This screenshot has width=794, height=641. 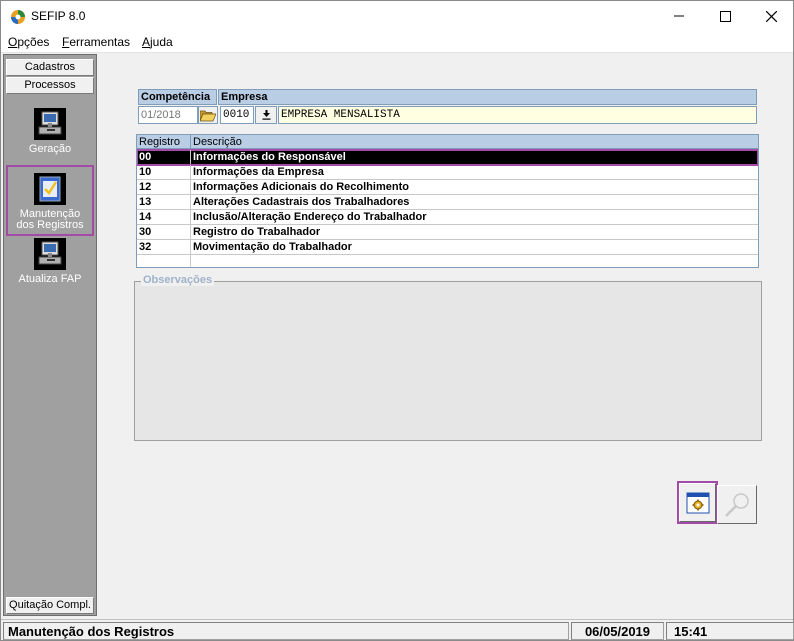 What do you see at coordinates (50, 149) in the screenshot?
I see `sidebar-item-geracao-label: Geração` at bounding box center [50, 149].